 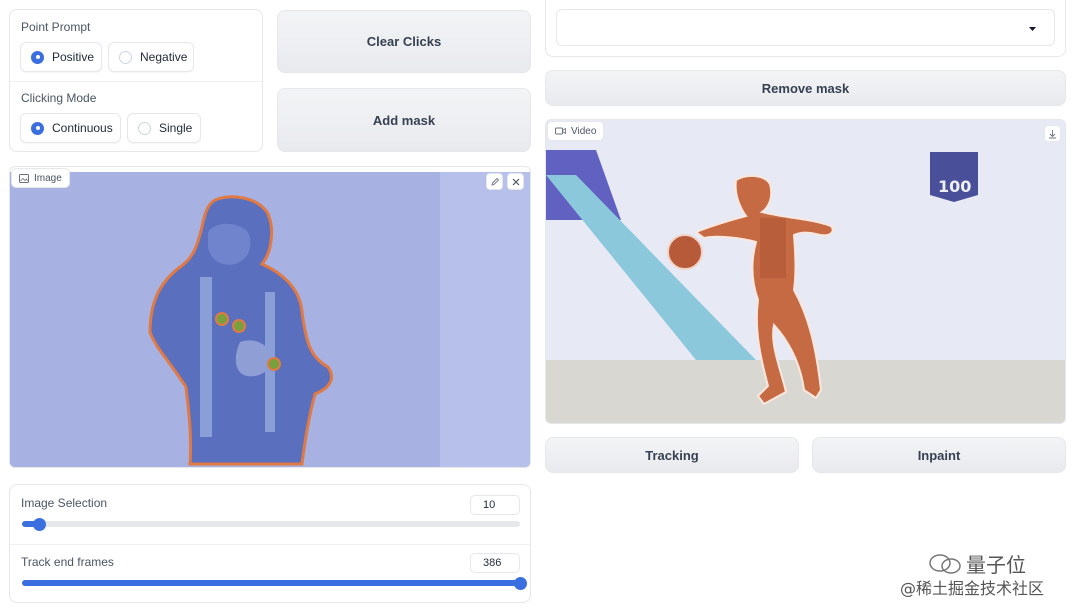 I want to click on edit-image-button, so click(x=494, y=181).